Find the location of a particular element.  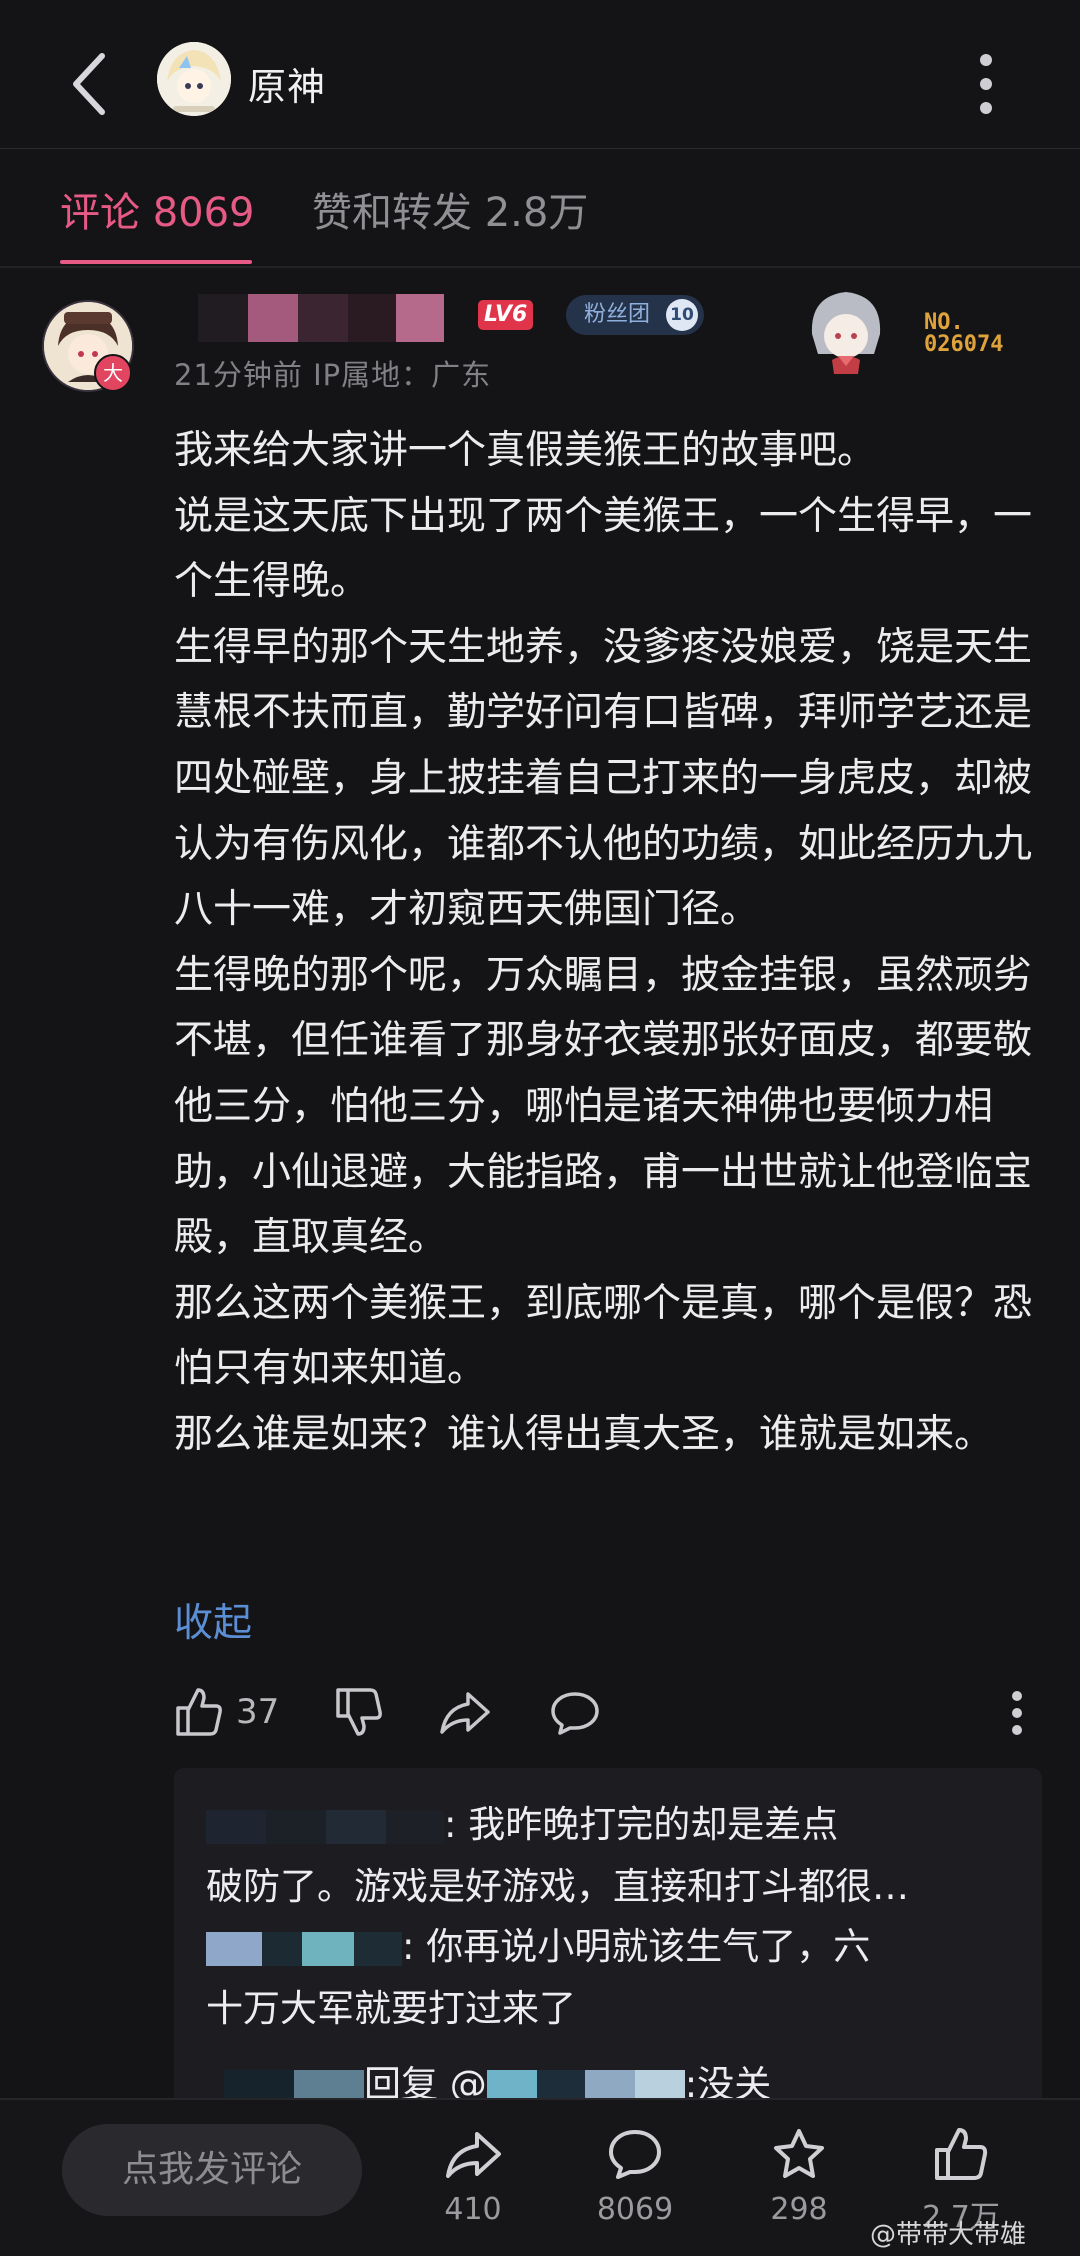

bottom-share-button: 410 is located at coordinates (473, 2176).